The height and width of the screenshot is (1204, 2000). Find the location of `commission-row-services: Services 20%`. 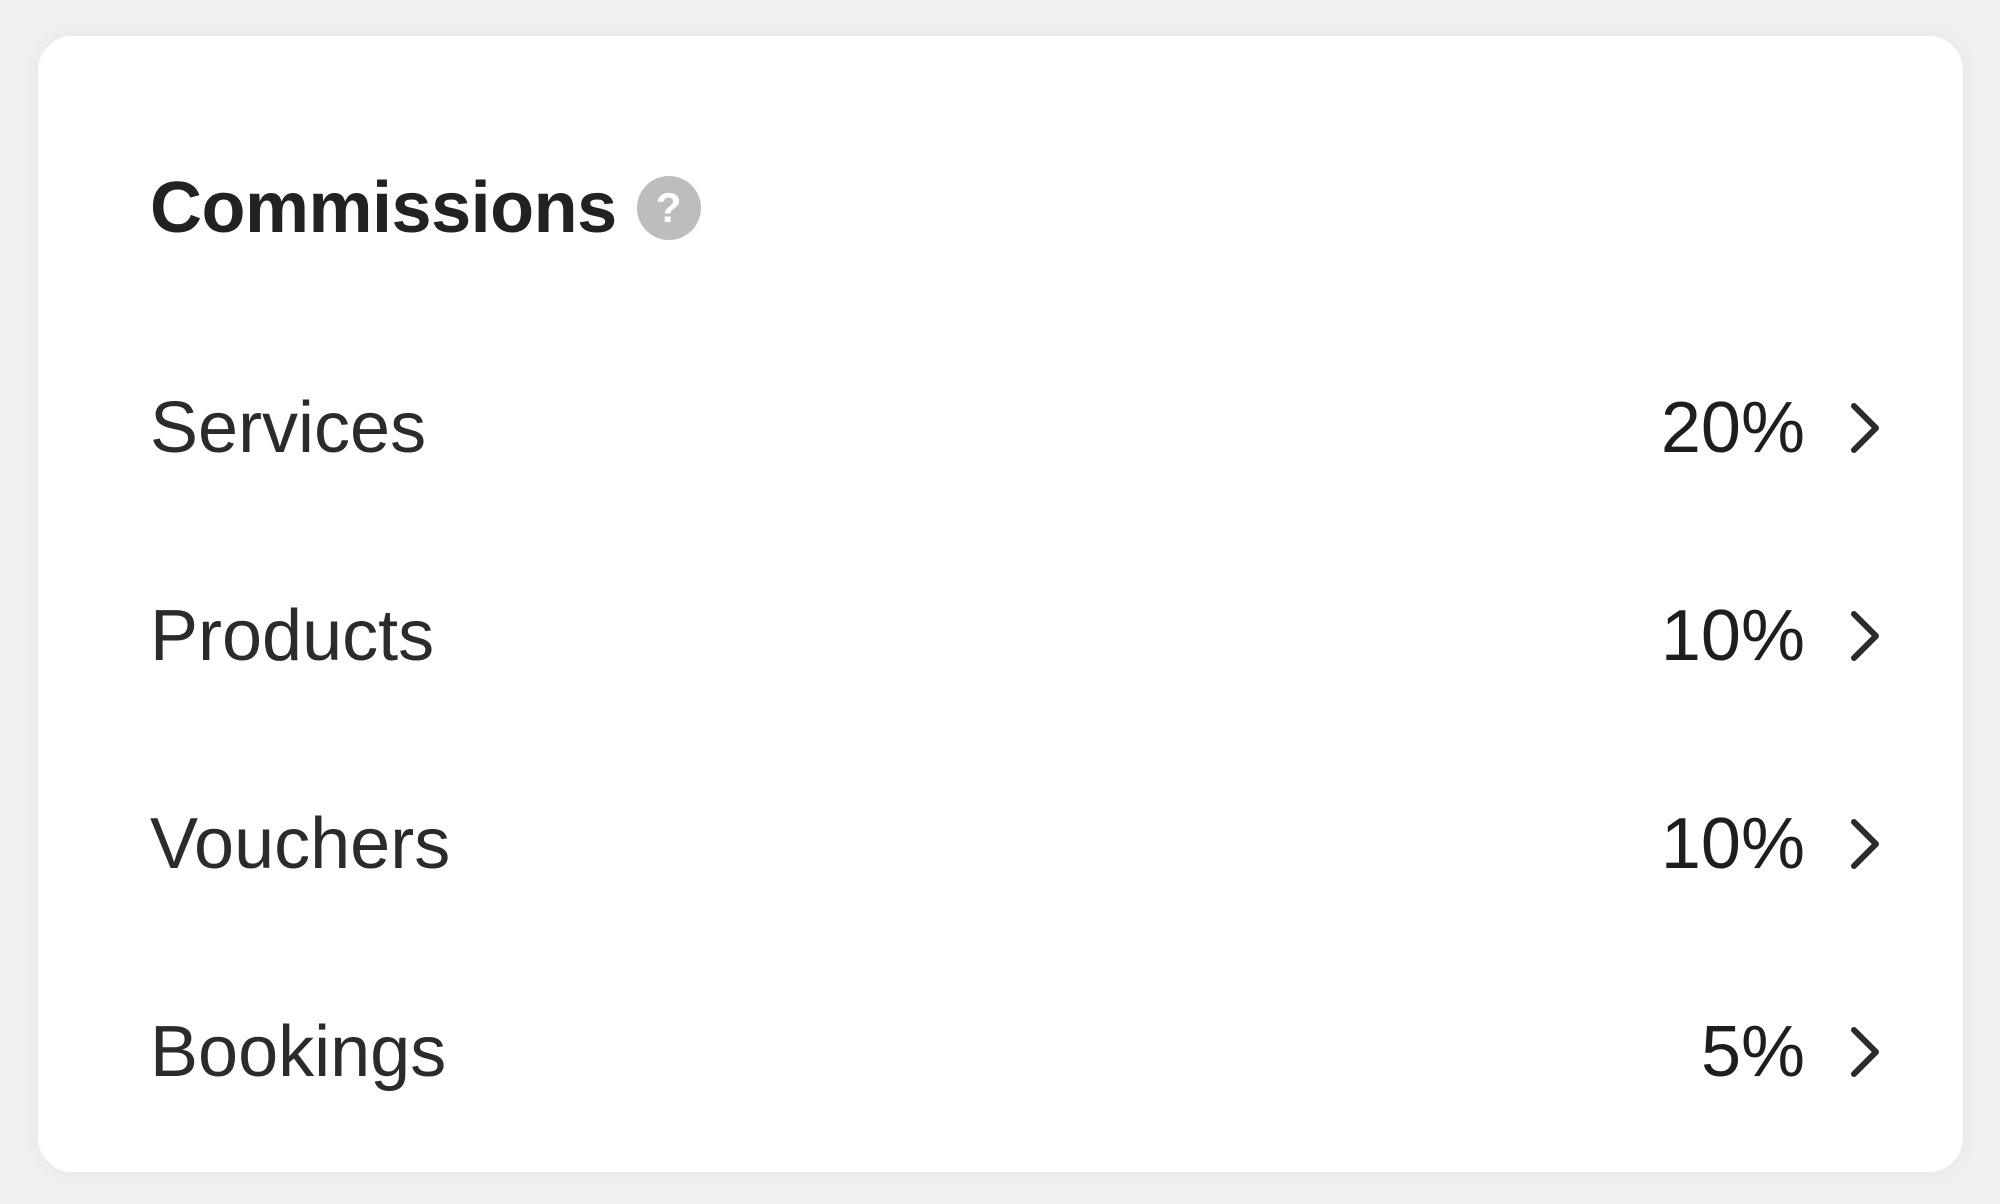

commission-row-services: Services 20% is located at coordinates (1017, 428).